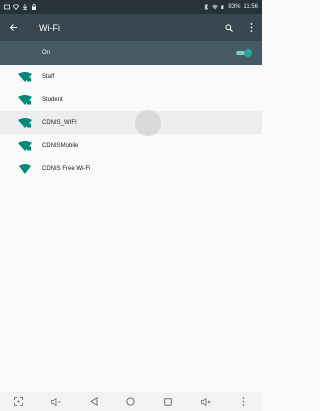  Describe the element at coordinates (148, 123) in the screenshot. I see `touch-ripple` at that location.